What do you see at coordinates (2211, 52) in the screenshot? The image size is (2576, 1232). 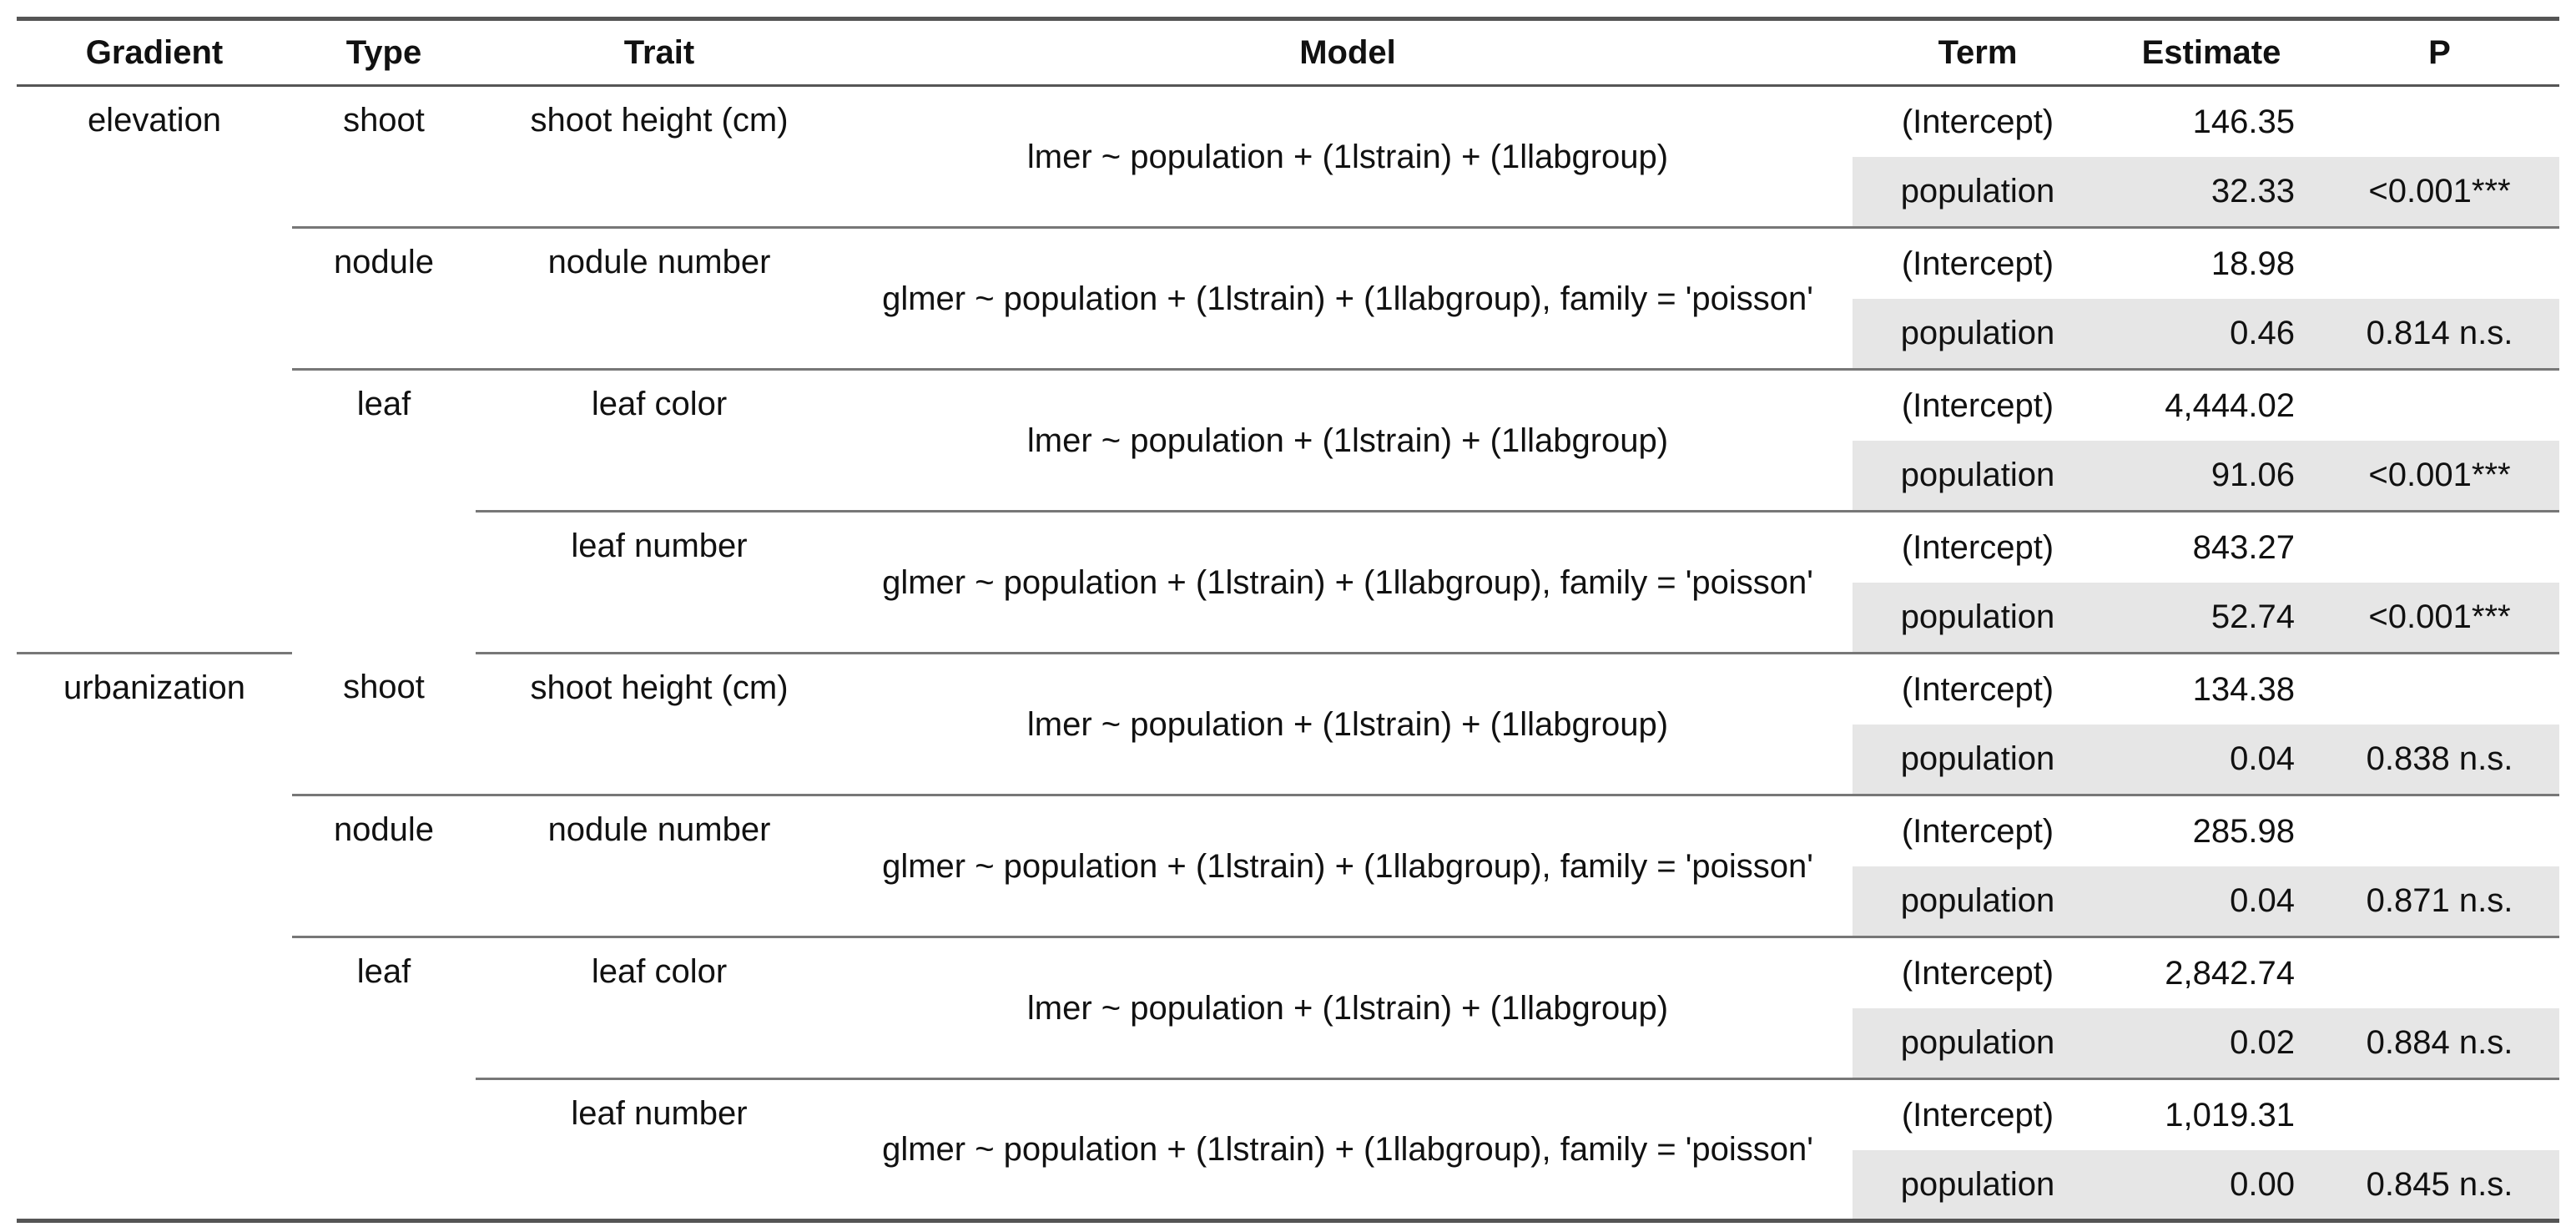 I see `header-estimate: Estimate` at bounding box center [2211, 52].